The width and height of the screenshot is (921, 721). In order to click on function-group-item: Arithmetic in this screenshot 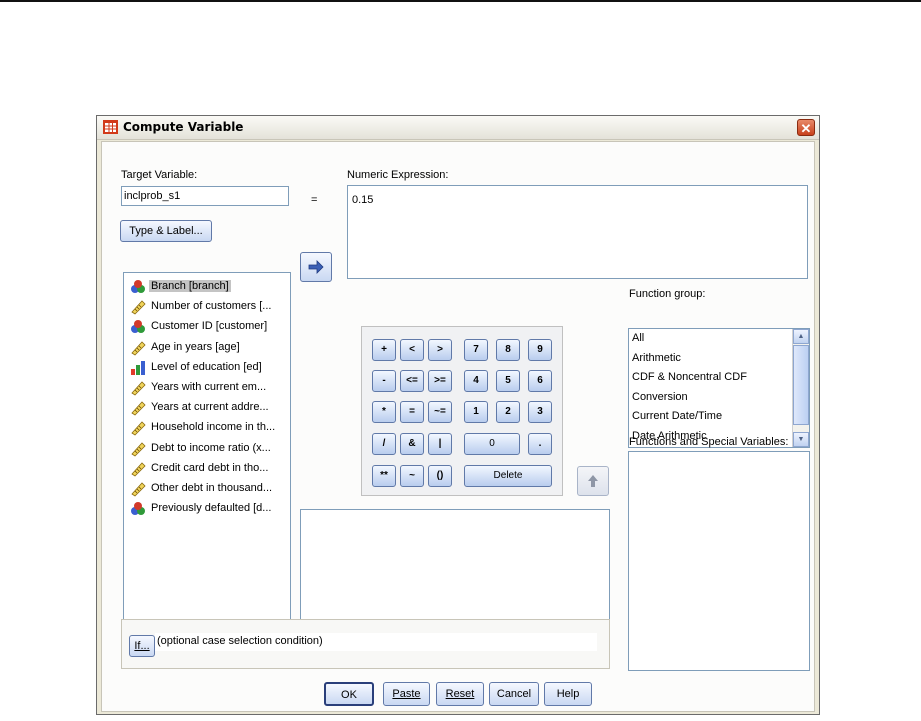, I will do `click(656, 358)`.